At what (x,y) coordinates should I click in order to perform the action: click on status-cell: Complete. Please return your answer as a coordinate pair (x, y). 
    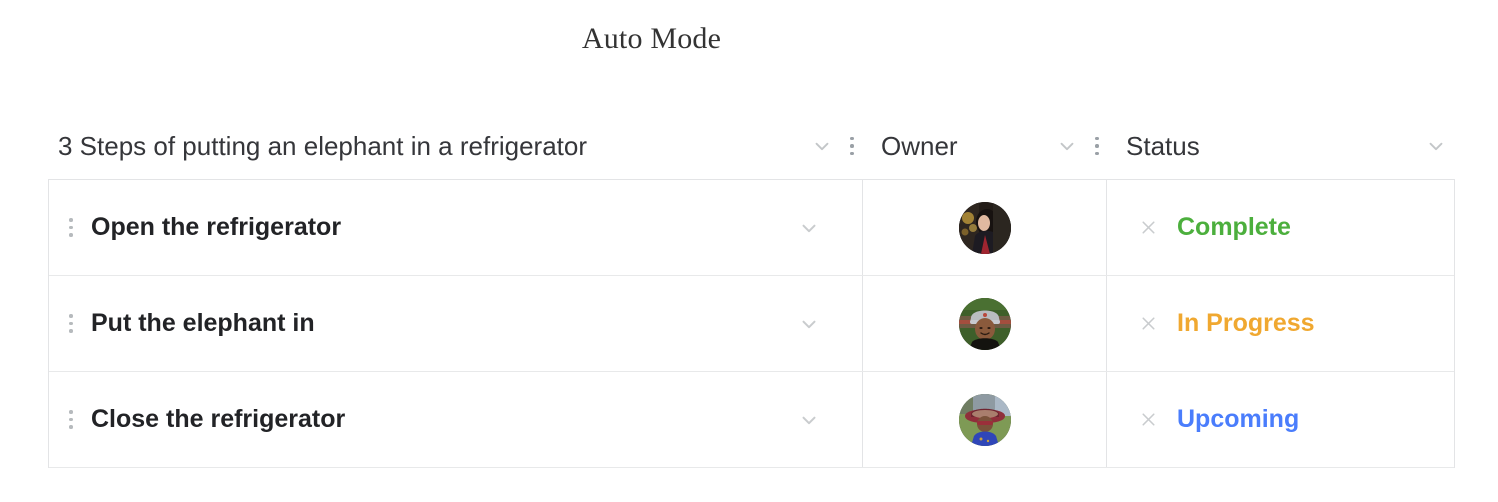
    Looking at the image, I should click on (1280, 227).